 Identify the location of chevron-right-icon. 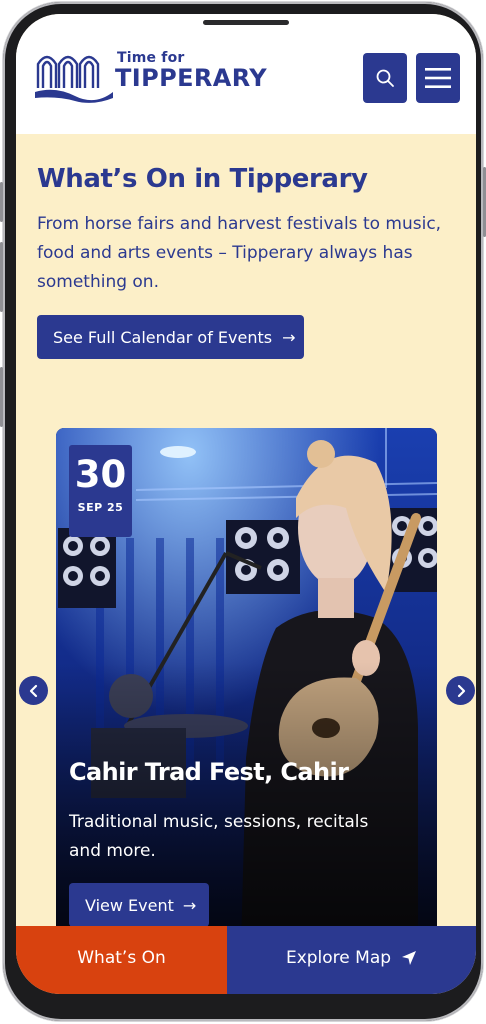
(461, 690).